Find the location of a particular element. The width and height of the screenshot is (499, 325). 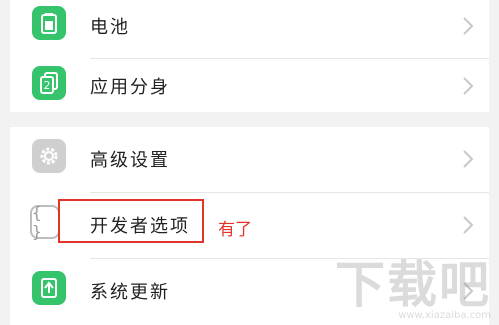

settings-item-label: 高级设置 is located at coordinates (130, 160).